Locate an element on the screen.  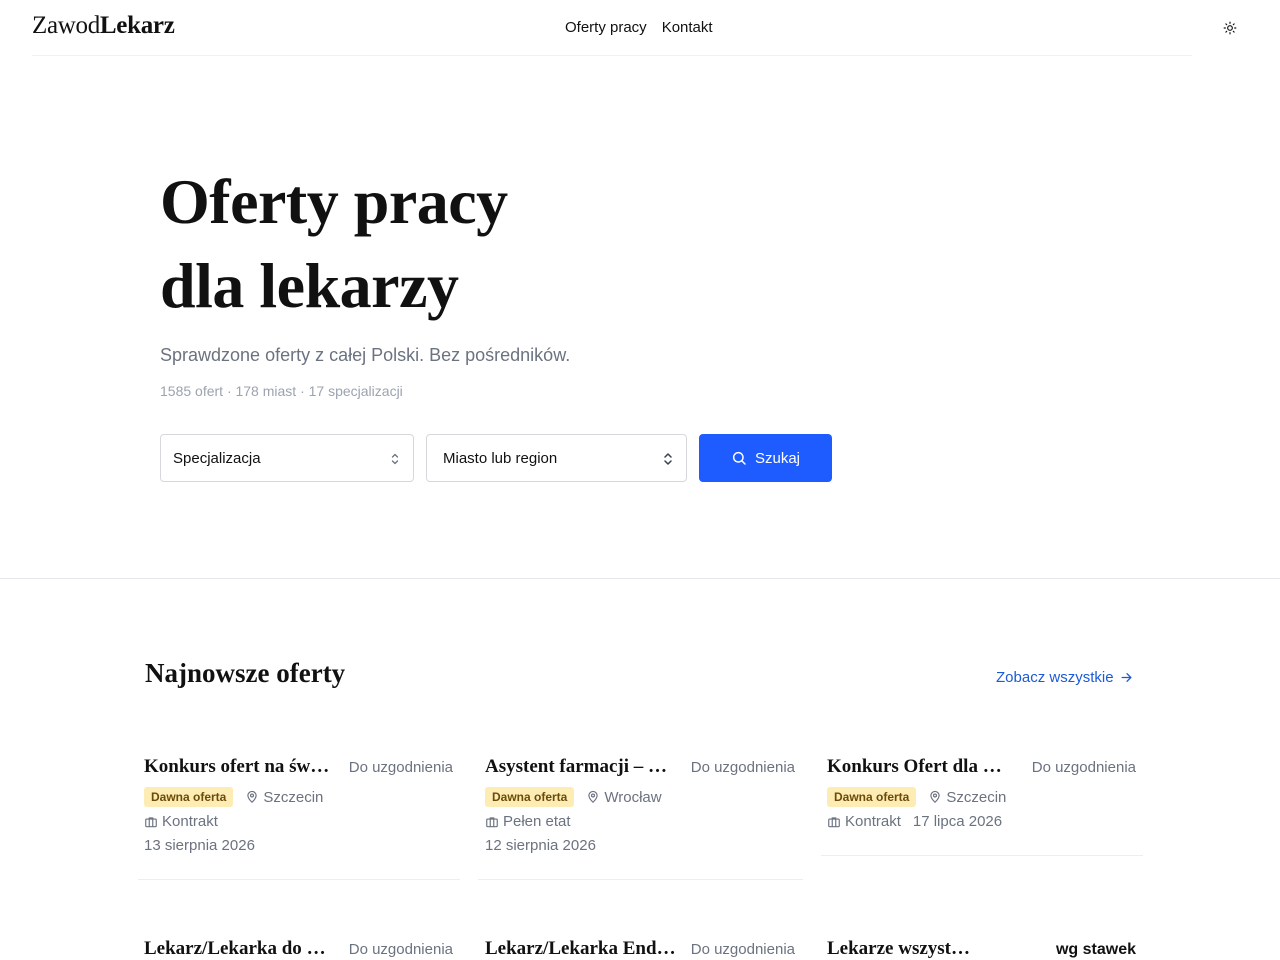
job-date-row: 13 sierpnia 2026 is located at coordinates (199, 845).